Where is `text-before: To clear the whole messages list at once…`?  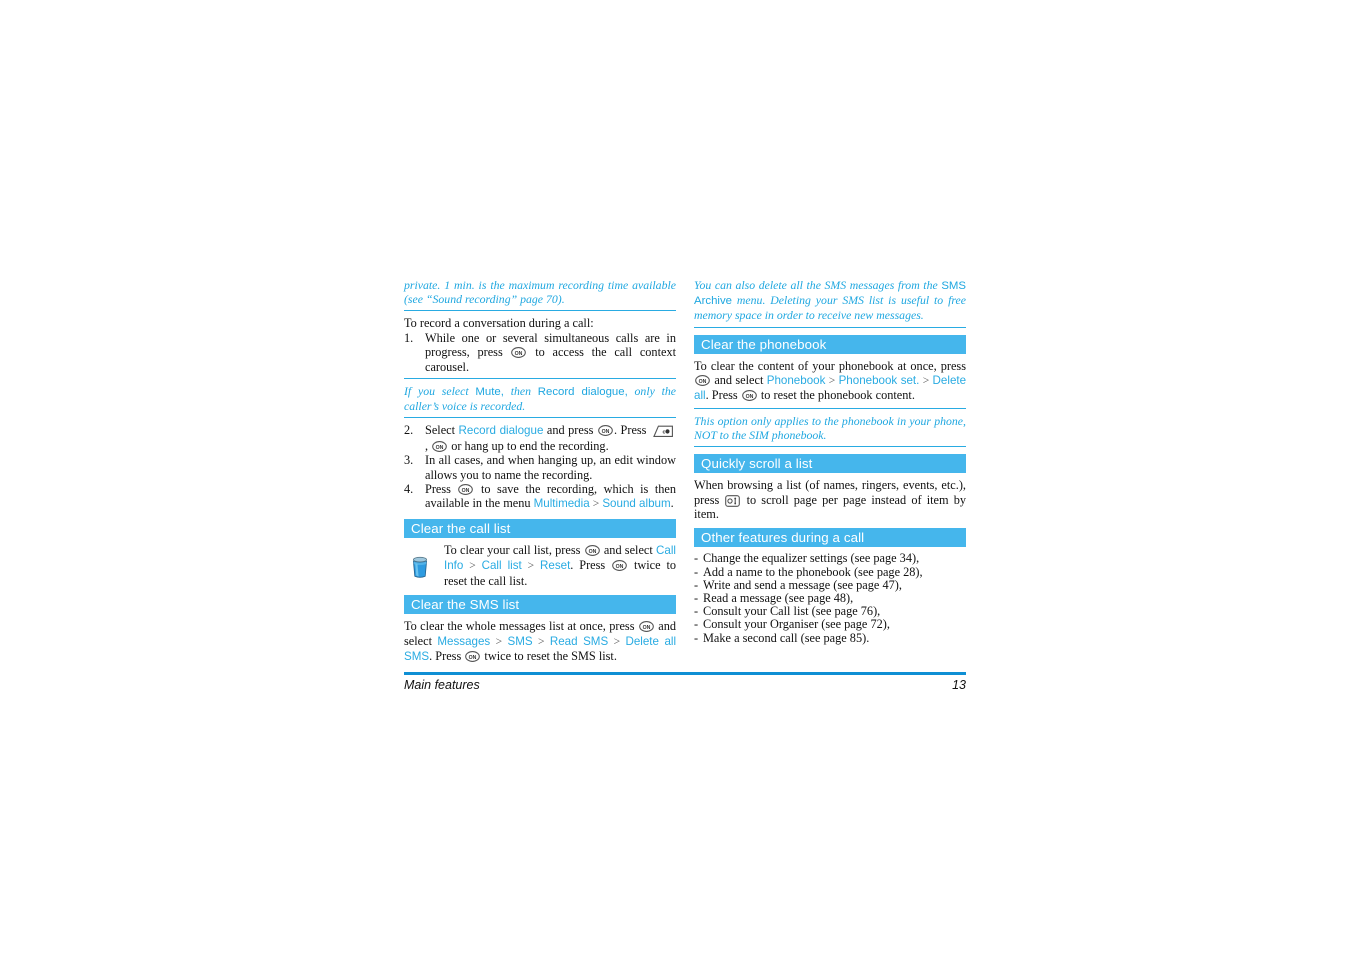 text-before: To clear the whole messages list at once… is located at coordinates (519, 626).